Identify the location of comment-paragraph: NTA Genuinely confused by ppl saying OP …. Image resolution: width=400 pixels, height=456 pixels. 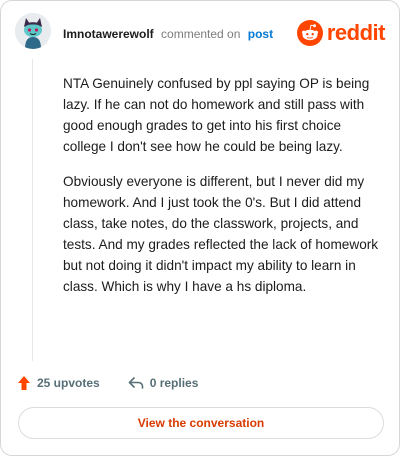
(216, 115).